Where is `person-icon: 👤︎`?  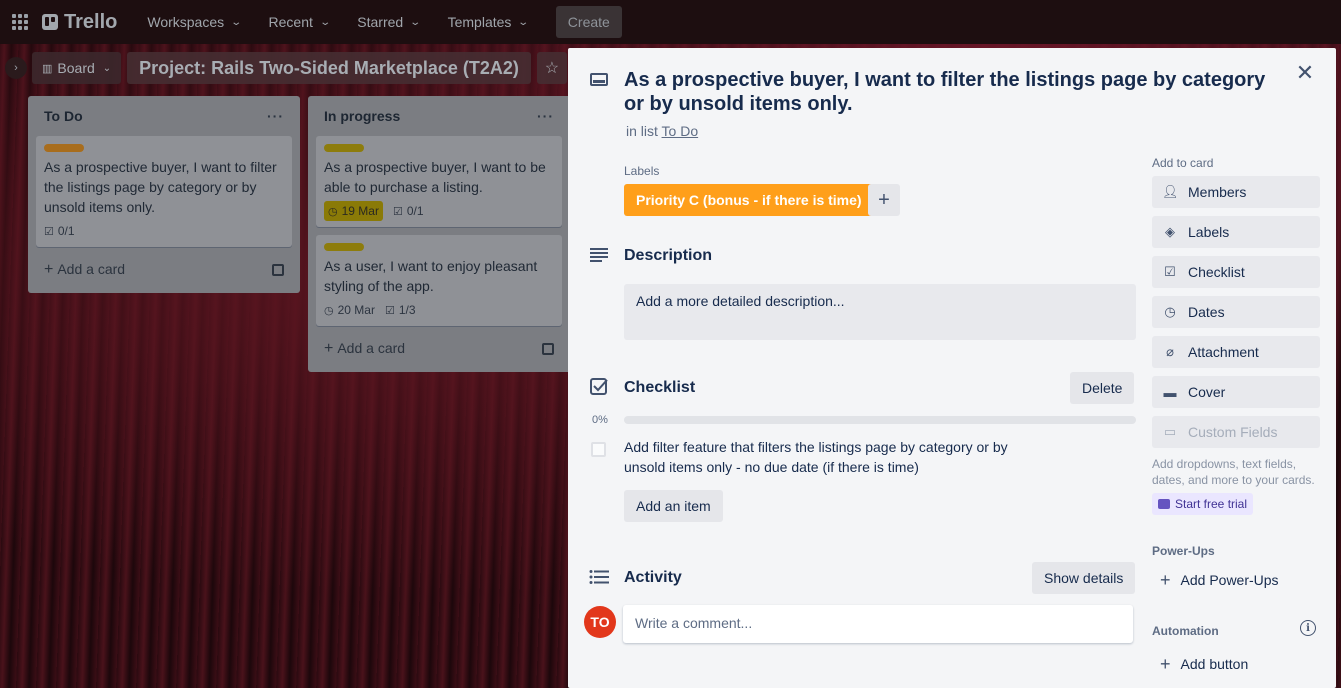 person-icon: 👤︎ is located at coordinates (1170, 191).